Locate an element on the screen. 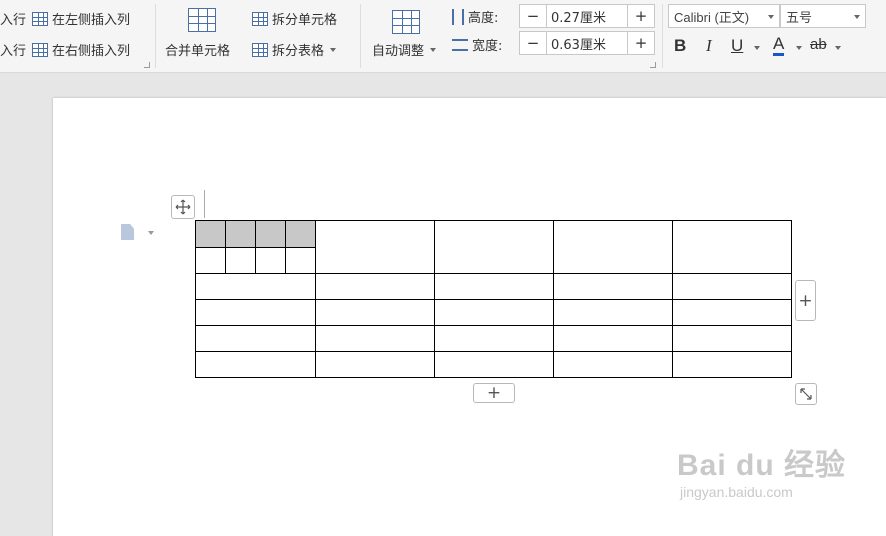 This screenshot has height=536, width=886. row-height-input: 0.27厘米 is located at coordinates (587, 16).